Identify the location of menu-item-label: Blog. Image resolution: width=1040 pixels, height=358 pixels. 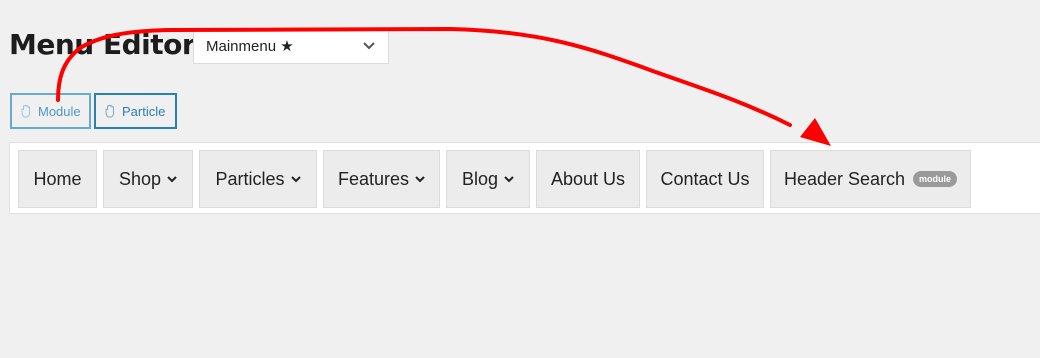
(480, 178).